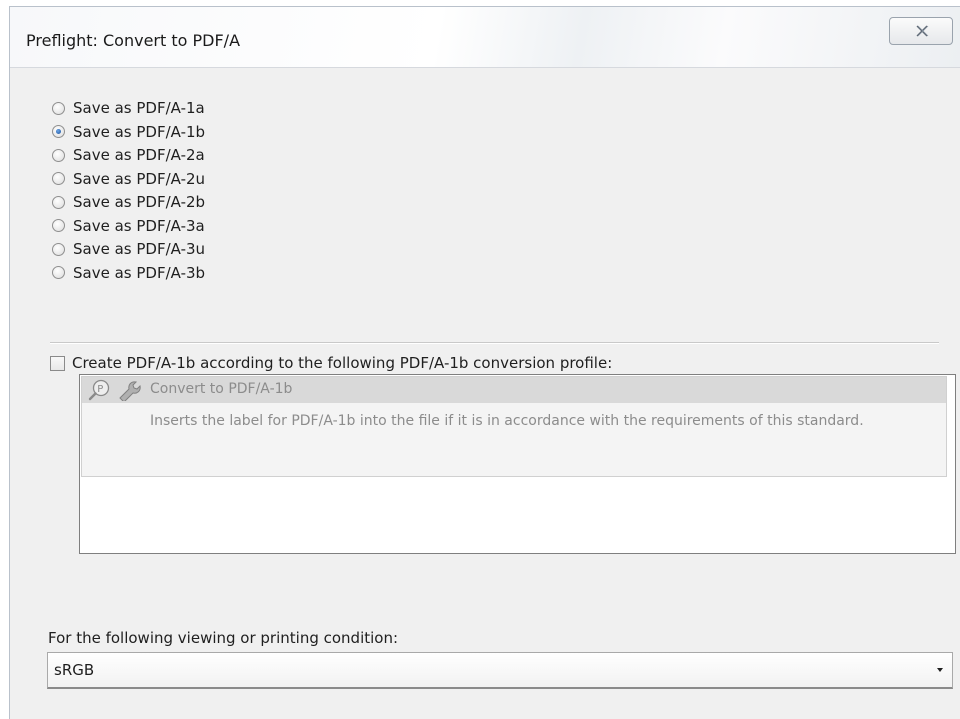 This screenshot has height=719, width=960. Describe the element at coordinates (485, 37) in the screenshot. I see `title-bar: Preflight: Convert to PDF/A` at that location.